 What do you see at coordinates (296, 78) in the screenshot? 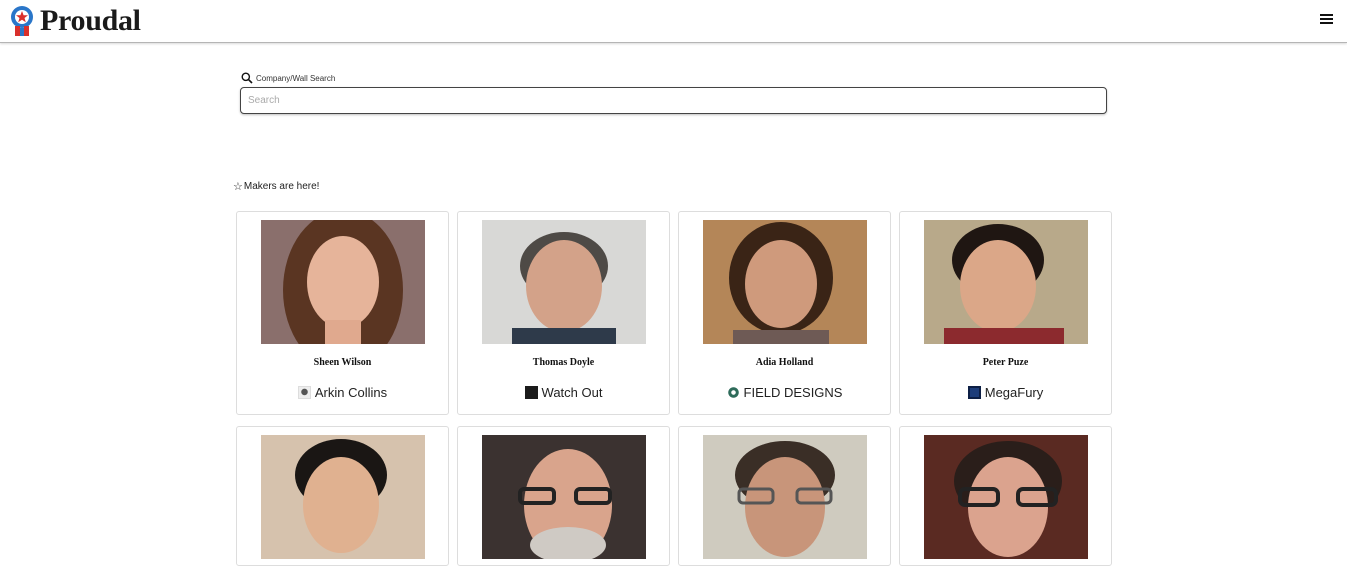
I see `search-label-text: Company/Wall Search` at bounding box center [296, 78].